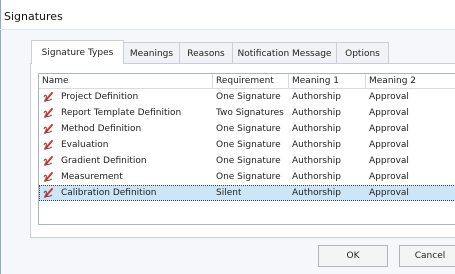 This screenshot has width=455, height=274. What do you see at coordinates (121, 113) in the screenshot?
I see `cell-name: Report Template Definition` at bounding box center [121, 113].